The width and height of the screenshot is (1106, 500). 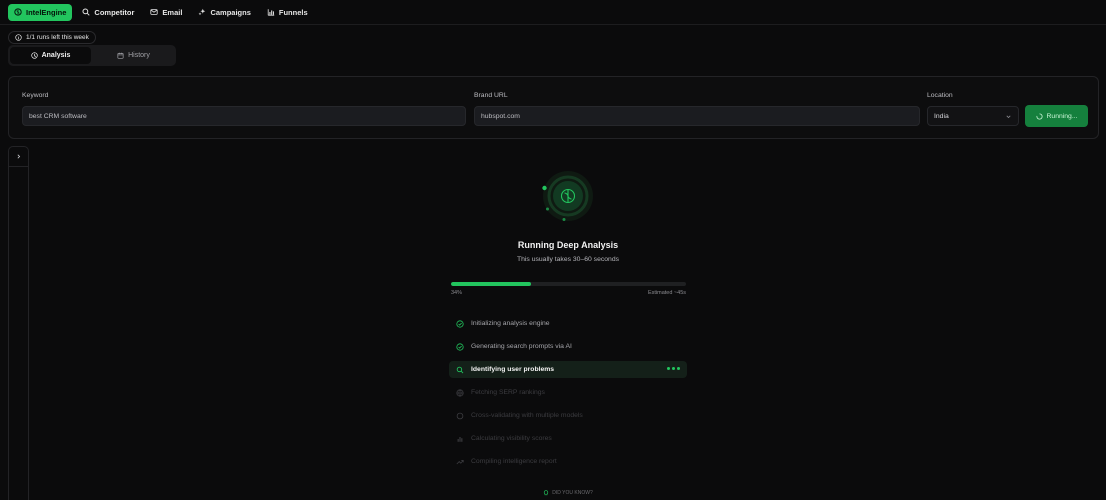 I want to click on globe-icon, so click(x=460, y=392).